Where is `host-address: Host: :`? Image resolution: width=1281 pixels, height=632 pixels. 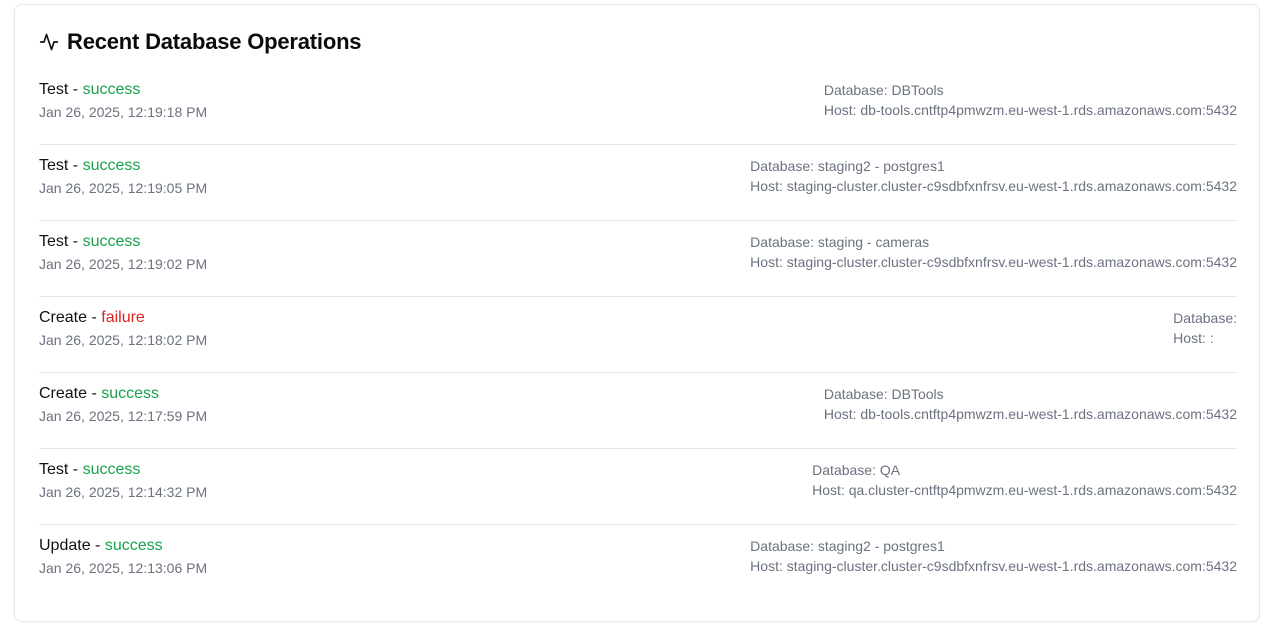 host-address: Host: : is located at coordinates (1193, 338).